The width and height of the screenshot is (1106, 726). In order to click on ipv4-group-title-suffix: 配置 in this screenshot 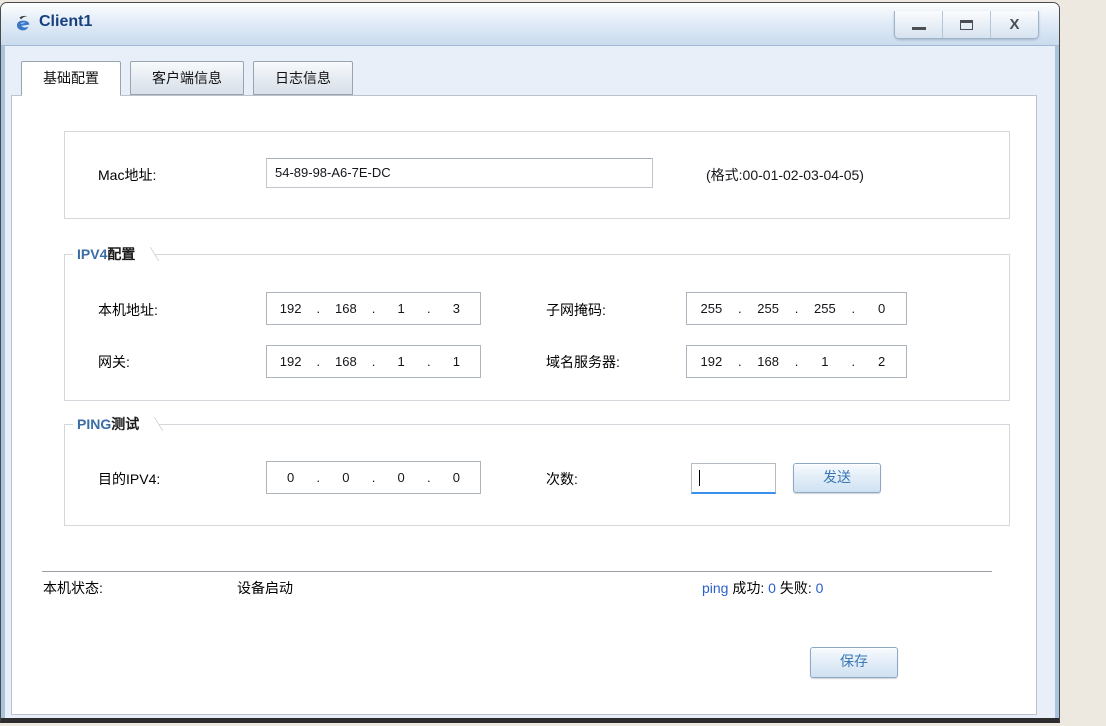, I will do `click(121, 254)`.